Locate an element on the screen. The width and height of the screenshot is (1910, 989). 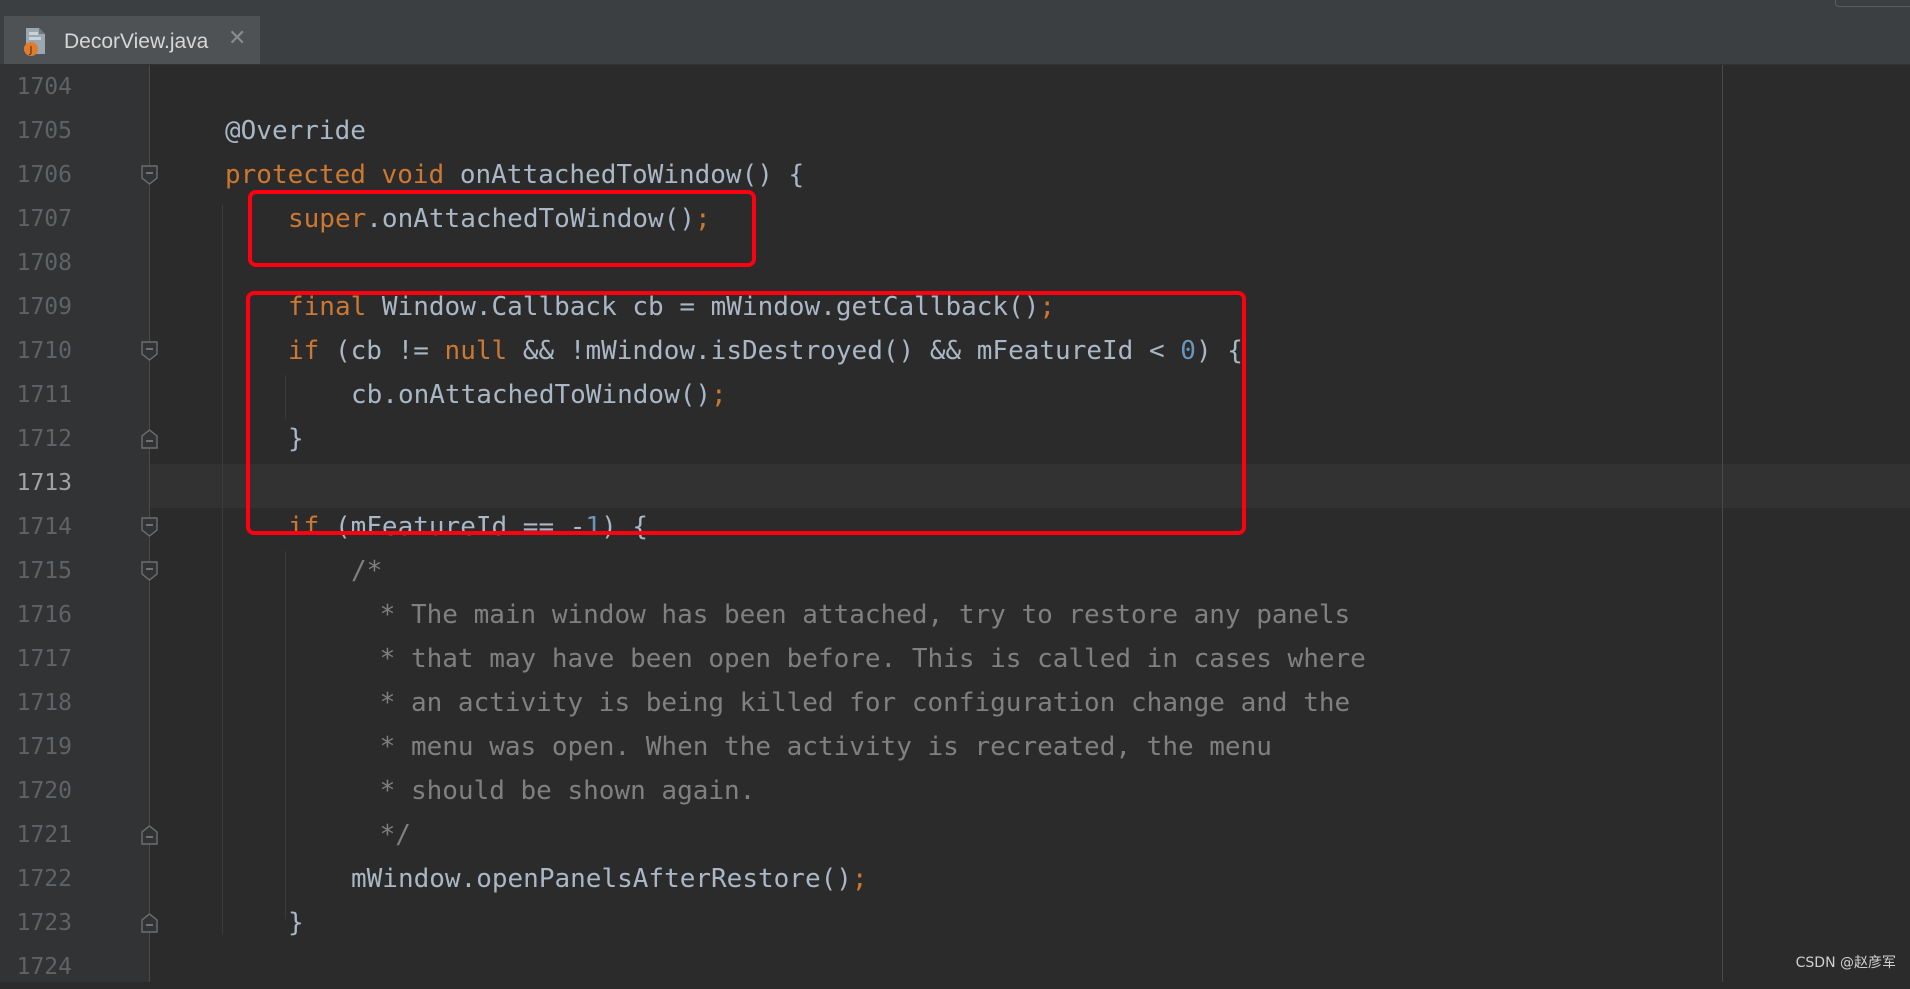
line-number: 1723 is located at coordinates (44, 923).